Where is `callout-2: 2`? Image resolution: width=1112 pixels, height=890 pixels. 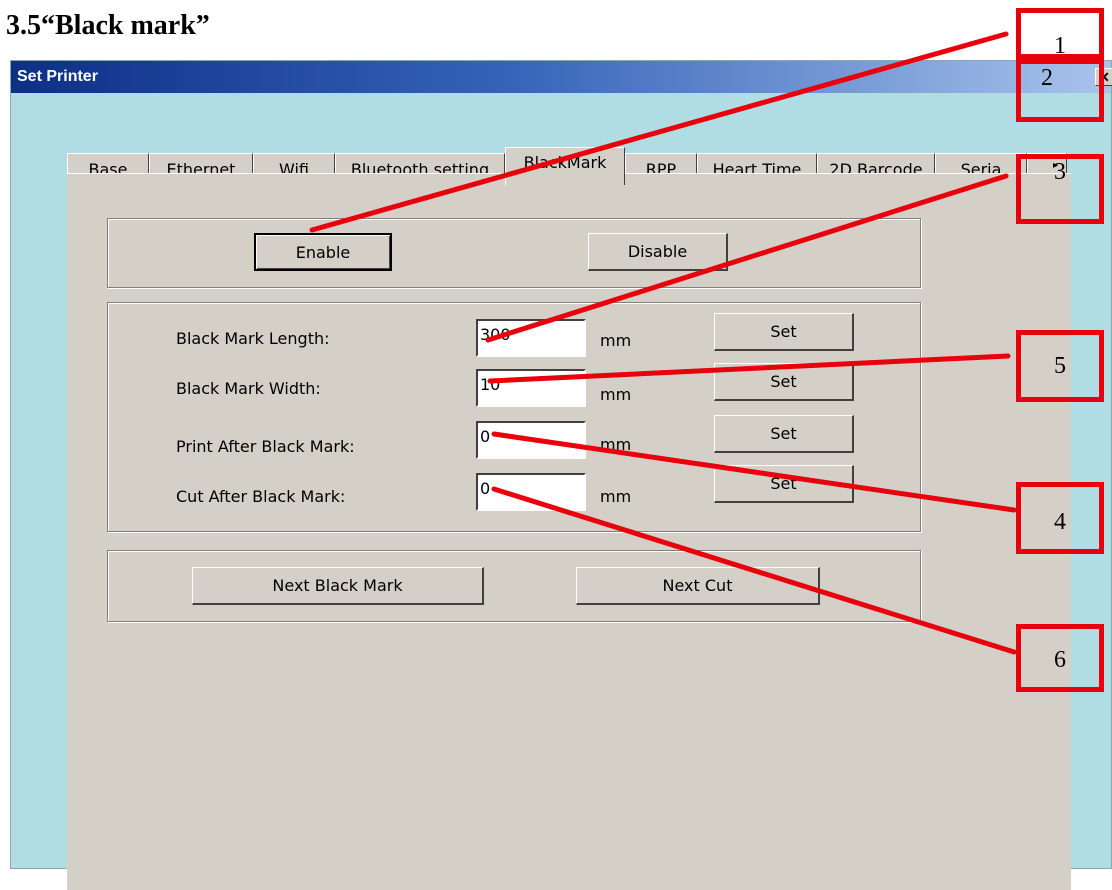
callout-2: 2 is located at coordinates (1060, 88).